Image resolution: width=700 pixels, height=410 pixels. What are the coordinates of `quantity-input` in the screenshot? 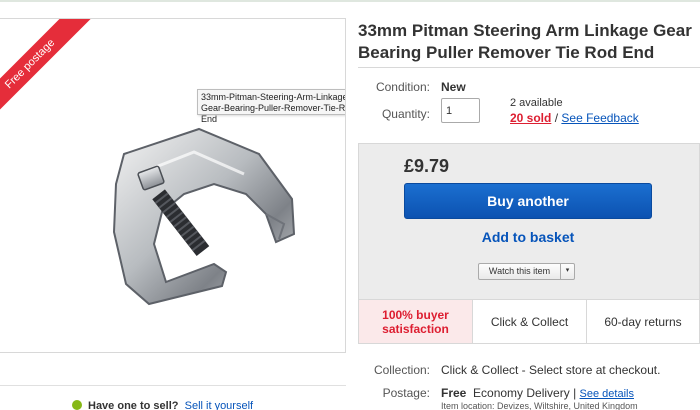 It's located at (460, 110).